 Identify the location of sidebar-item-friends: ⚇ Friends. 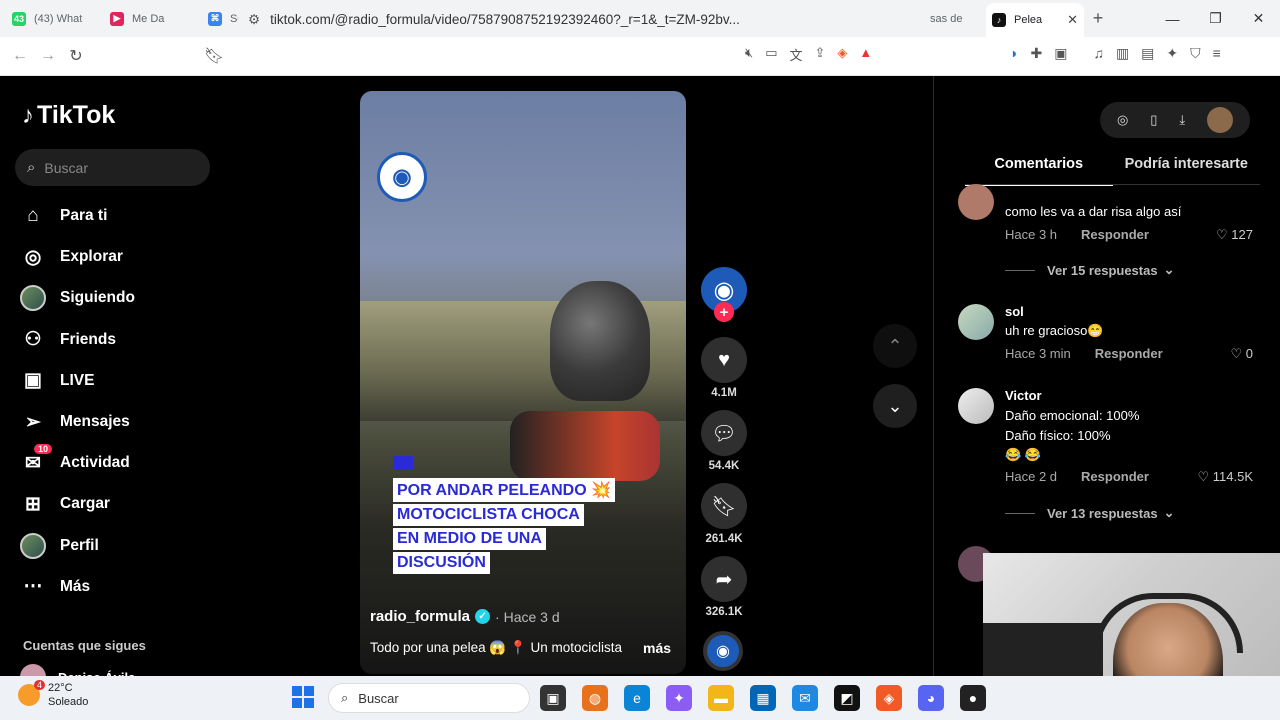
(68, 340).